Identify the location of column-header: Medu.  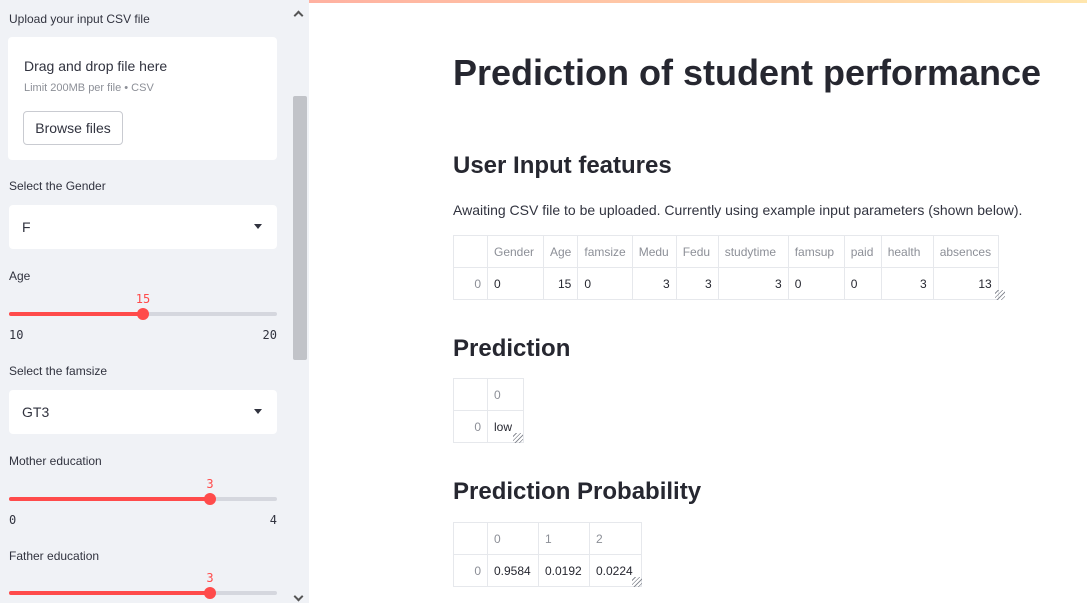
(654, 251).